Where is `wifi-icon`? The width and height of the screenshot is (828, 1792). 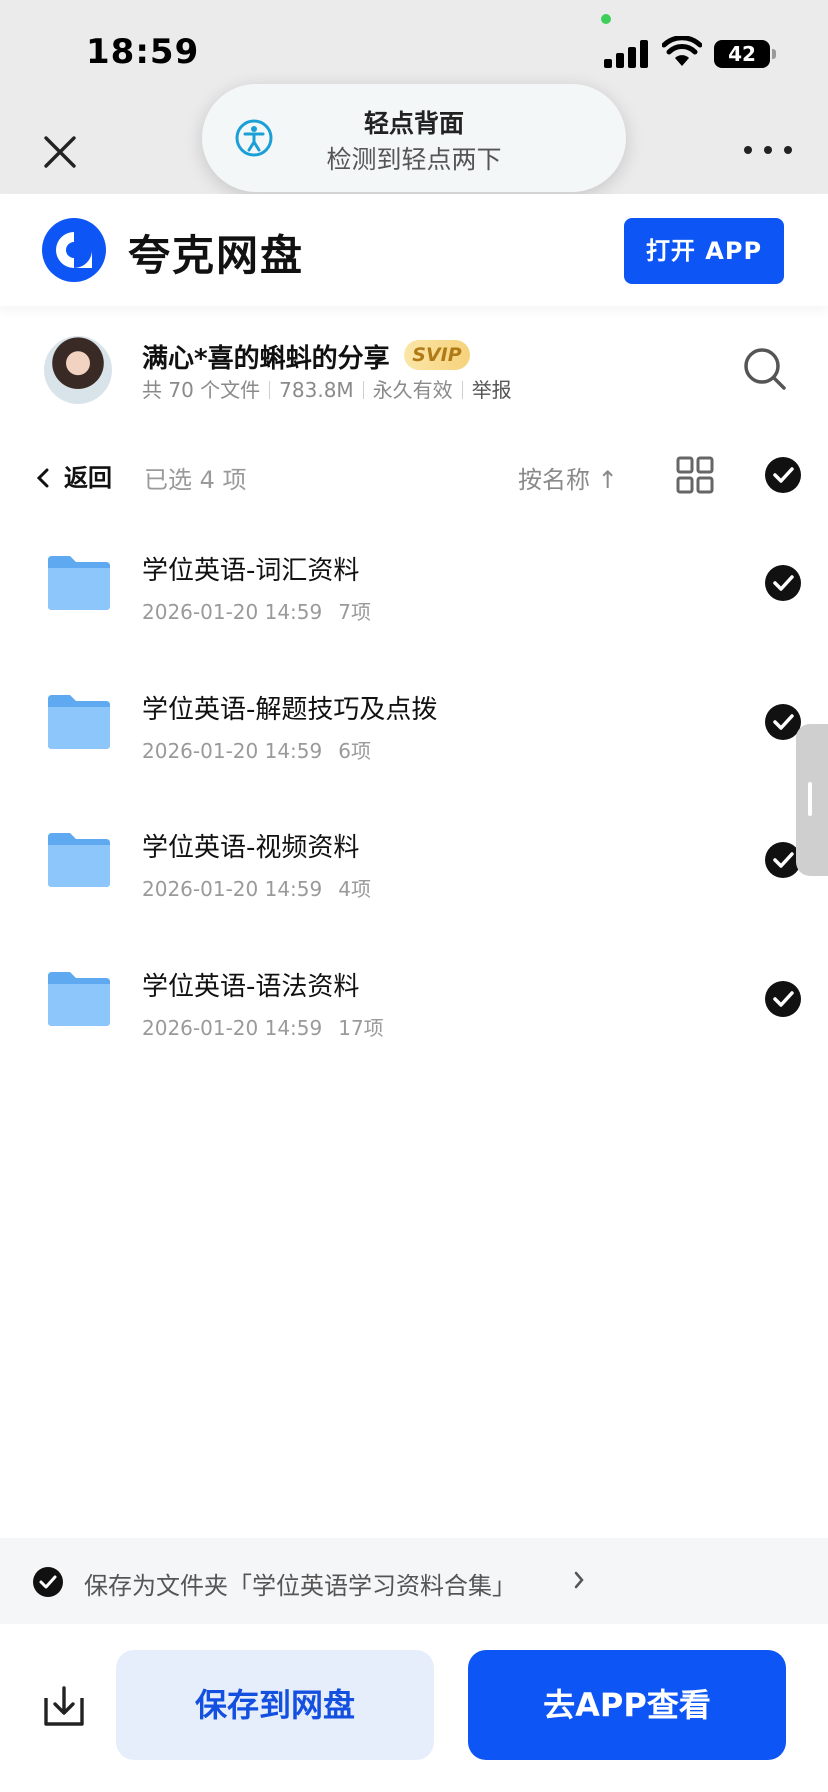 wifi-icon is located at coordinates (682, 51).